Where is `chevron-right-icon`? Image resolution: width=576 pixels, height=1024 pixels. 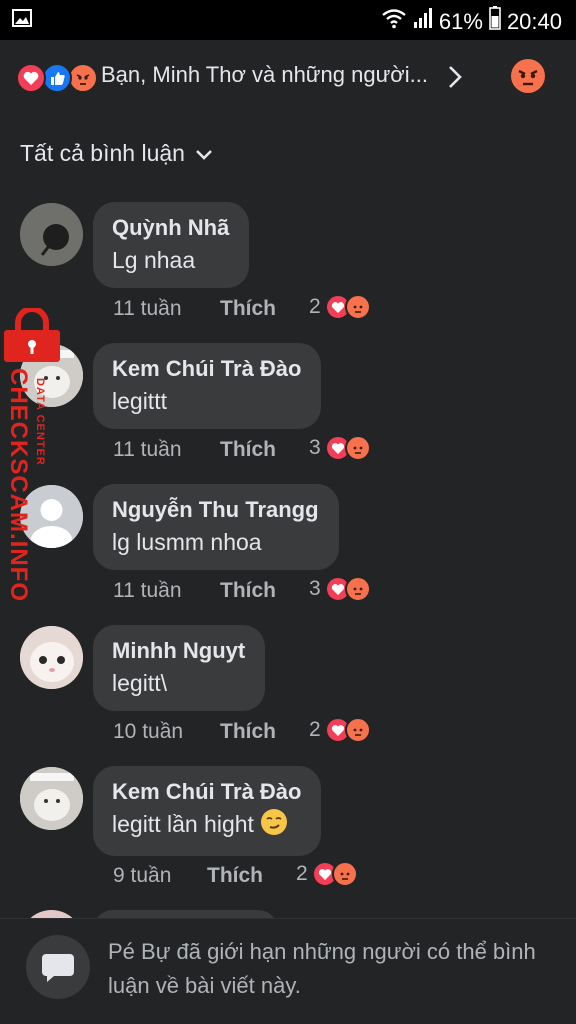 chevron-right-icon is located at coordinates (455, 79).